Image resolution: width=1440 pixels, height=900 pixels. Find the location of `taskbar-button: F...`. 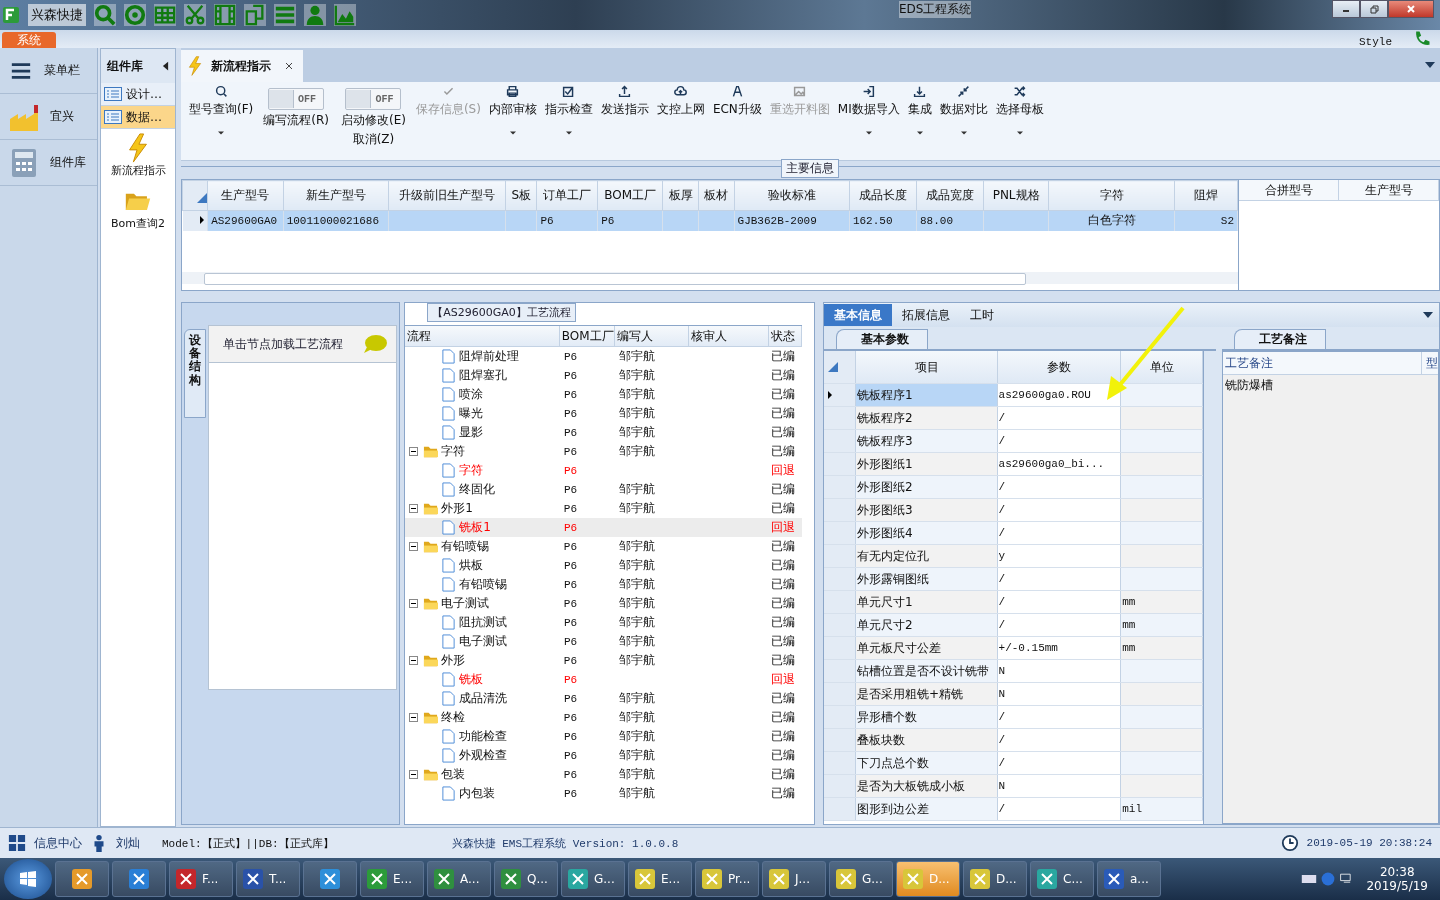

taskbar-button: F... is located at coordinates (201, 879).